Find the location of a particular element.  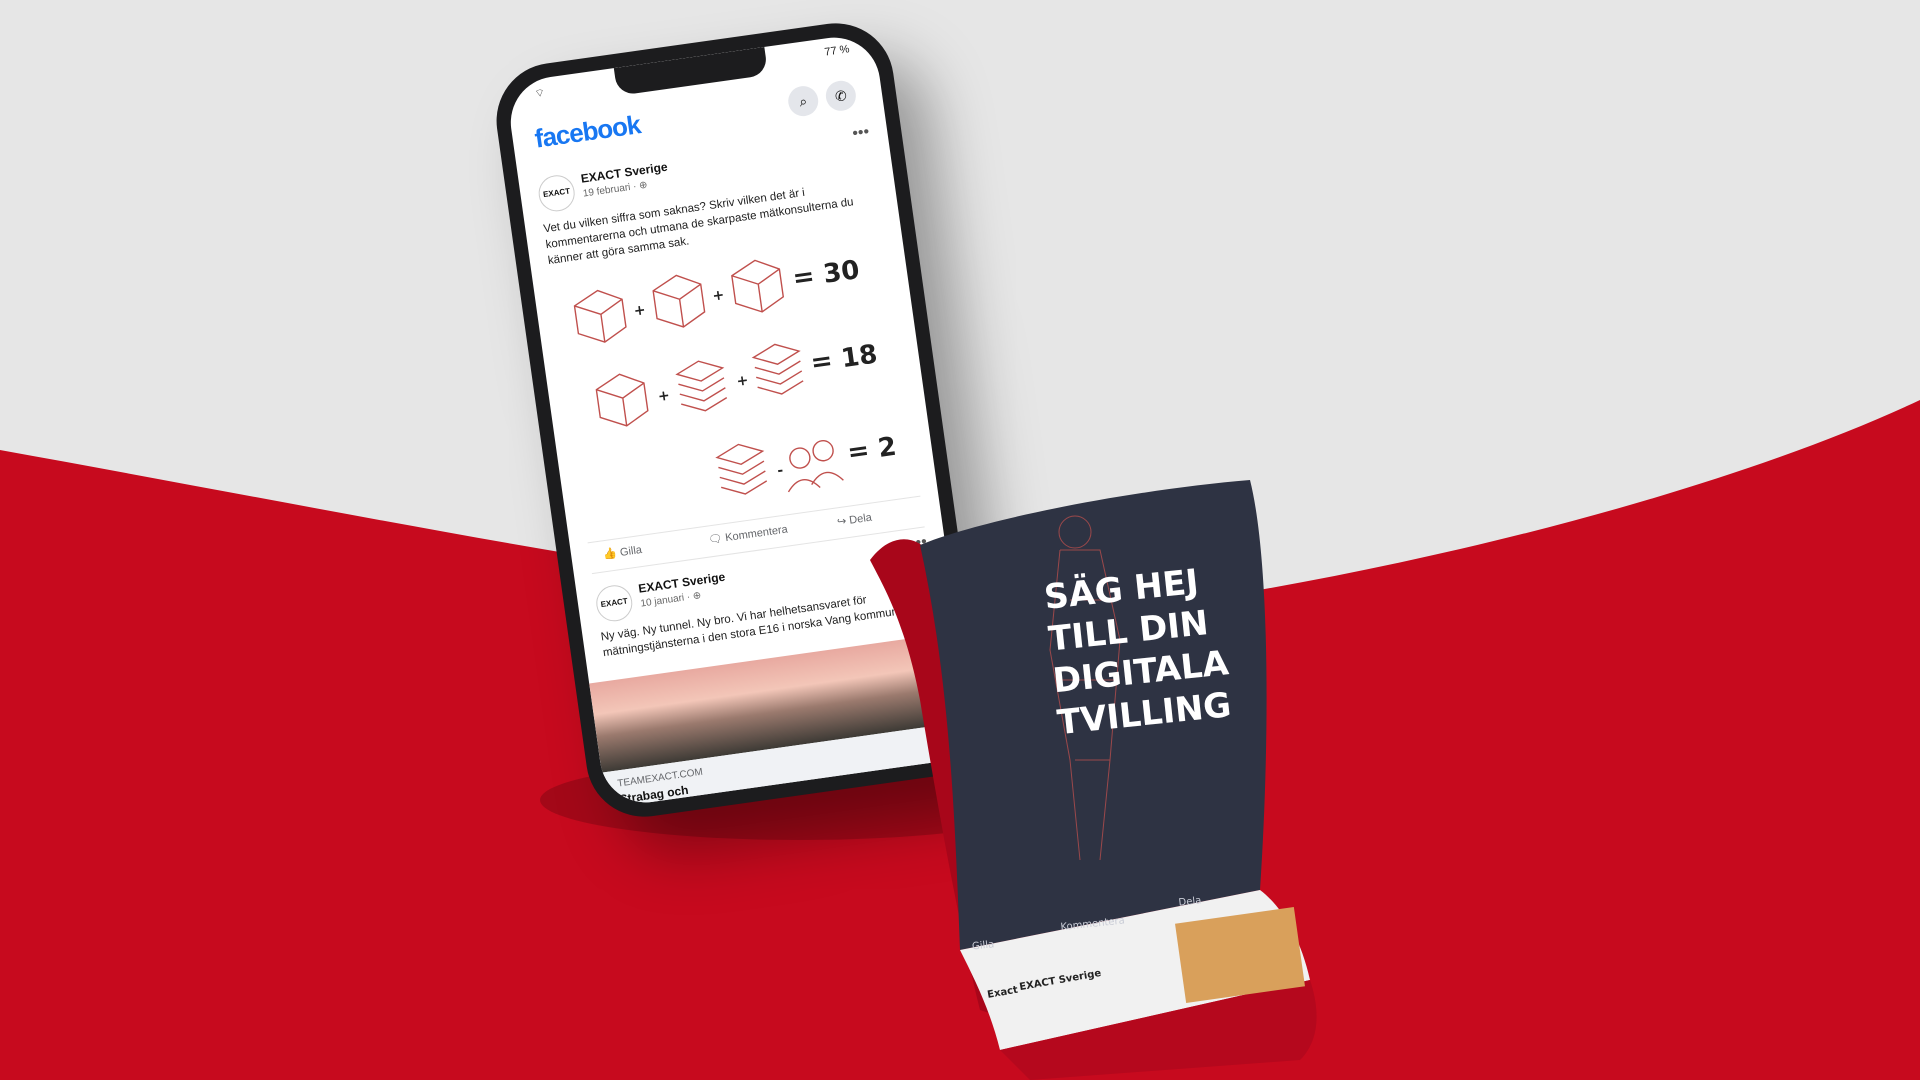

math-puzzle-image: + + = 30 + + = 18 - = 2 is located at coordinates (736, 375).